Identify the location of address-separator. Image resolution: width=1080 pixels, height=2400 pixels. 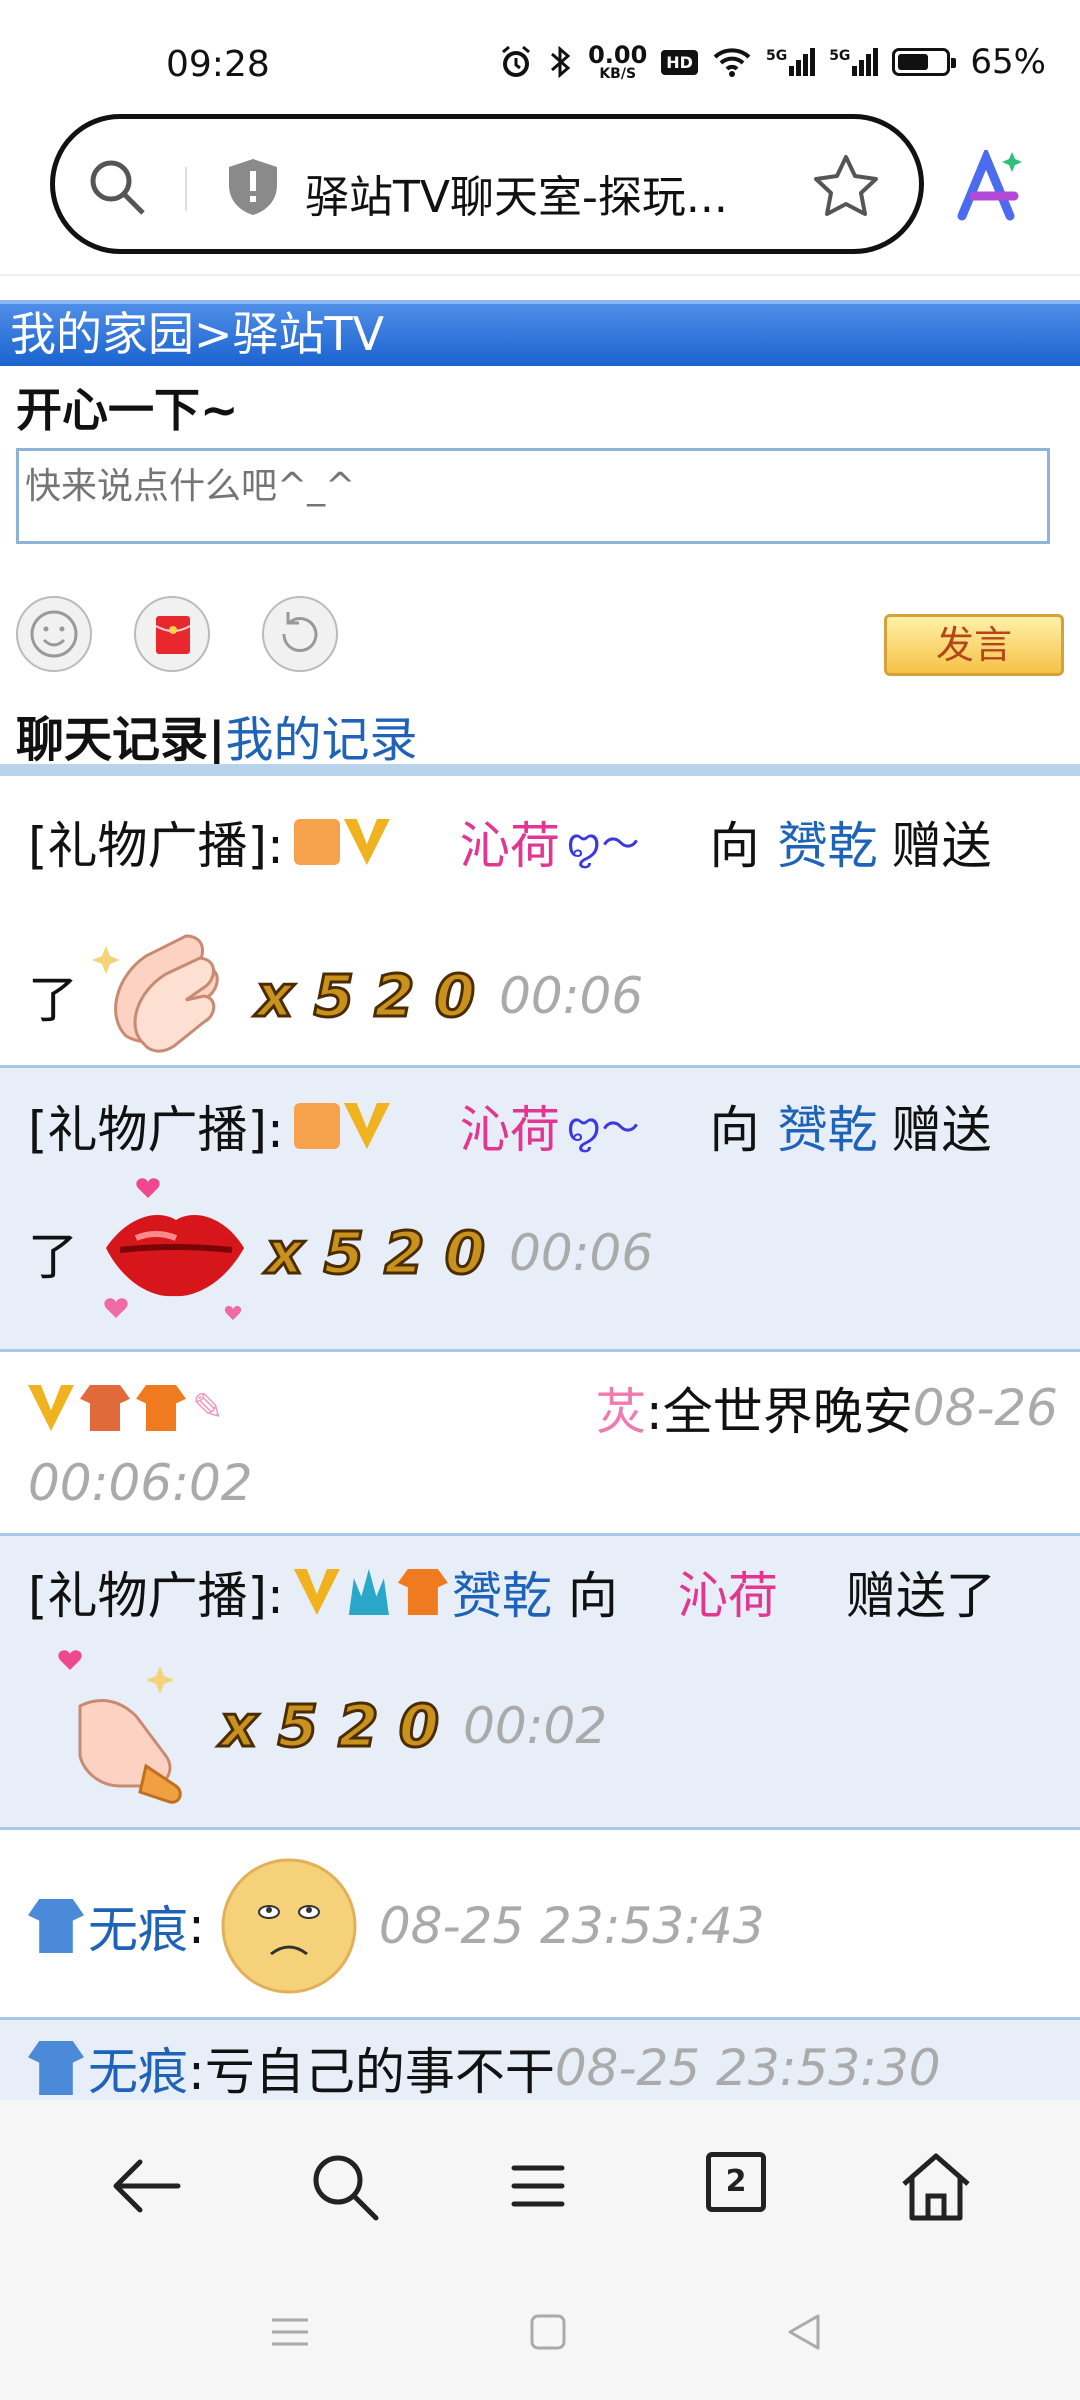
(186, 189).